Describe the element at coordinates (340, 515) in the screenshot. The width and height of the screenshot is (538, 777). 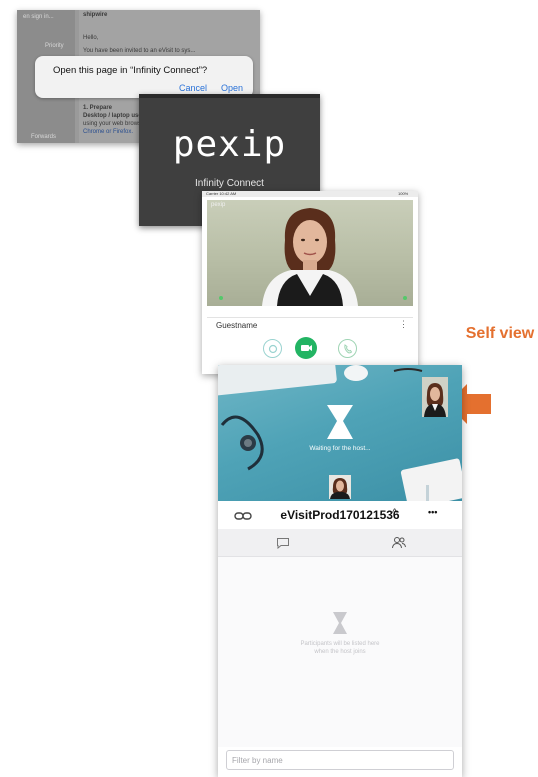
I see `conference-title: eVisitProd170121536` at that location.